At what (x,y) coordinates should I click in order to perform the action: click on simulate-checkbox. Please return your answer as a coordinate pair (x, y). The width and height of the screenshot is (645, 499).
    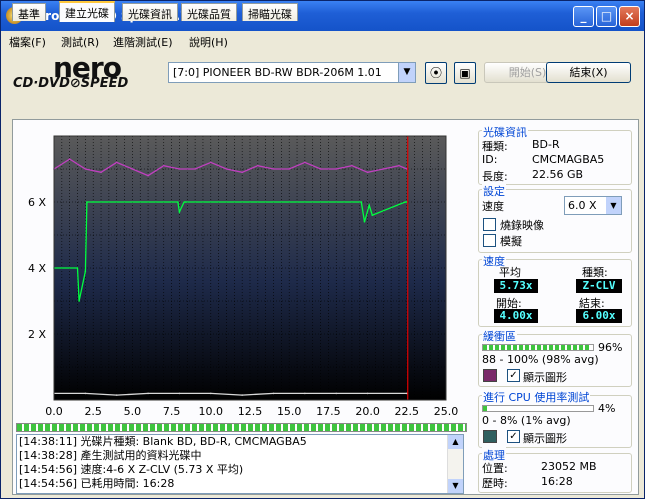
    Looking at the image, I should click on (489, 240).